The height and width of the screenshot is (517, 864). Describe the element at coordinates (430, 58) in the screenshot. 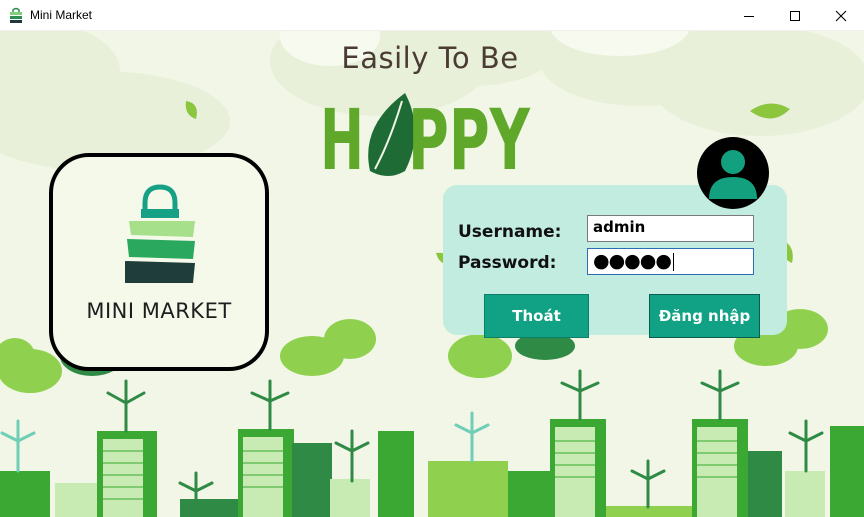

I see `tagline-text: Easily To Be` at that location.